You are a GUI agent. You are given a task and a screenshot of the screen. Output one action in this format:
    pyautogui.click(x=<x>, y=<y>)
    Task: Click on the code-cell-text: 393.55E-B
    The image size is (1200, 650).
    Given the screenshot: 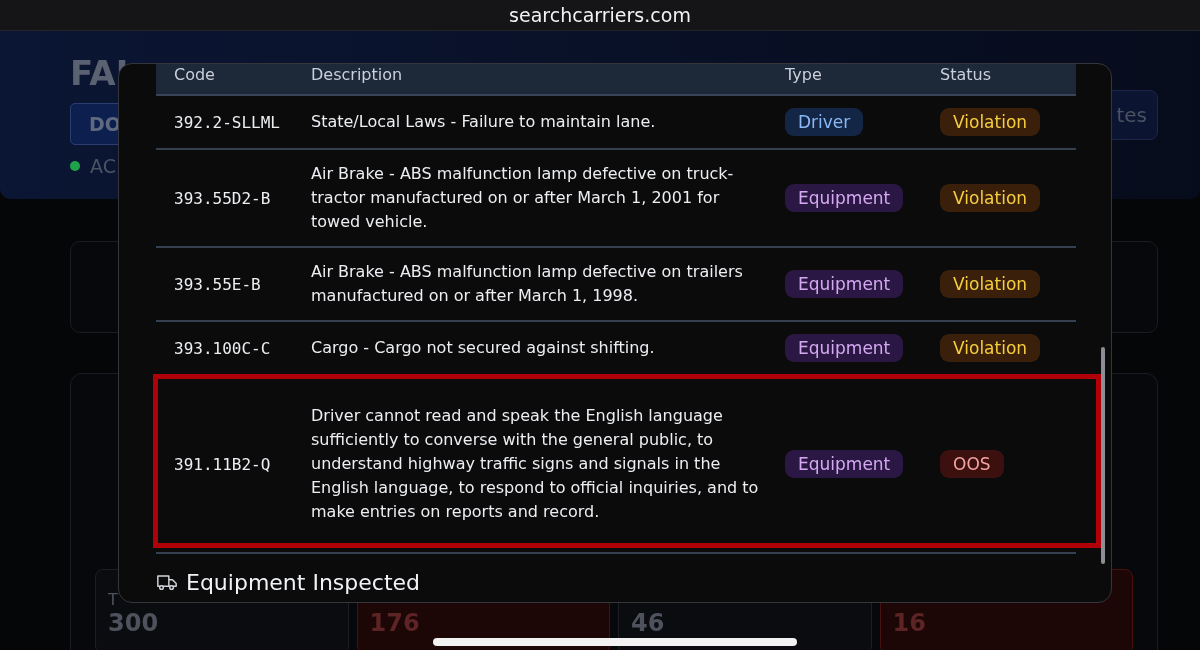 What is the action you would take?
    pyautogui.click(x=217, y=284)
    